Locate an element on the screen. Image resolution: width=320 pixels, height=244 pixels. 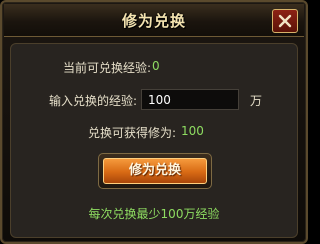
exchange-button-label: 修为兑换 is located at coordinates (155, 171).